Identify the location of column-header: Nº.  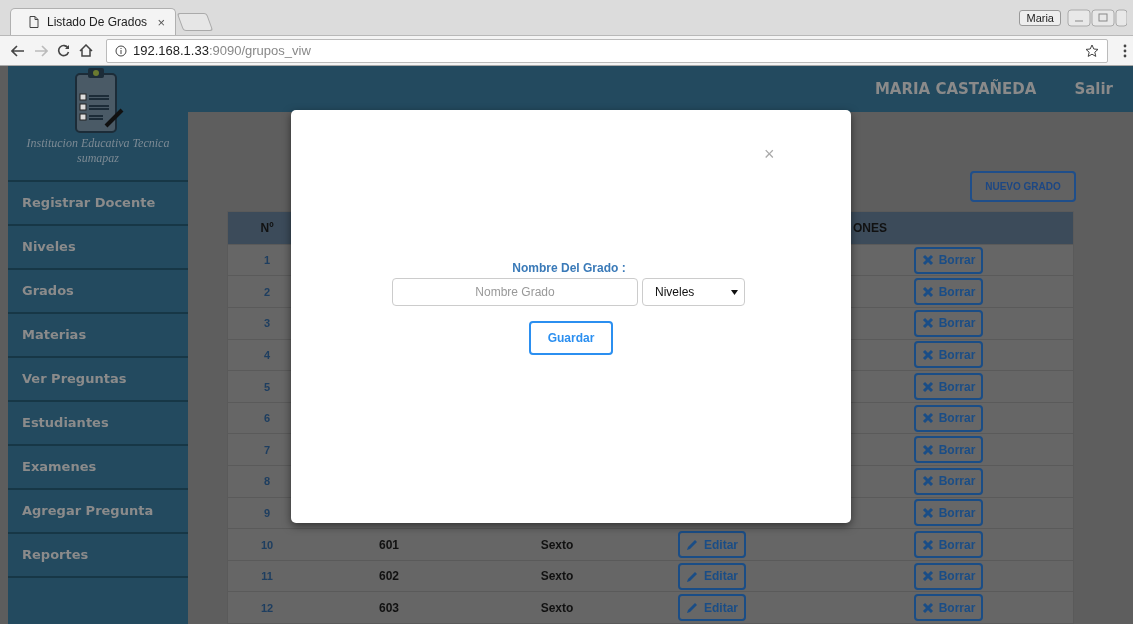
(267, 227).